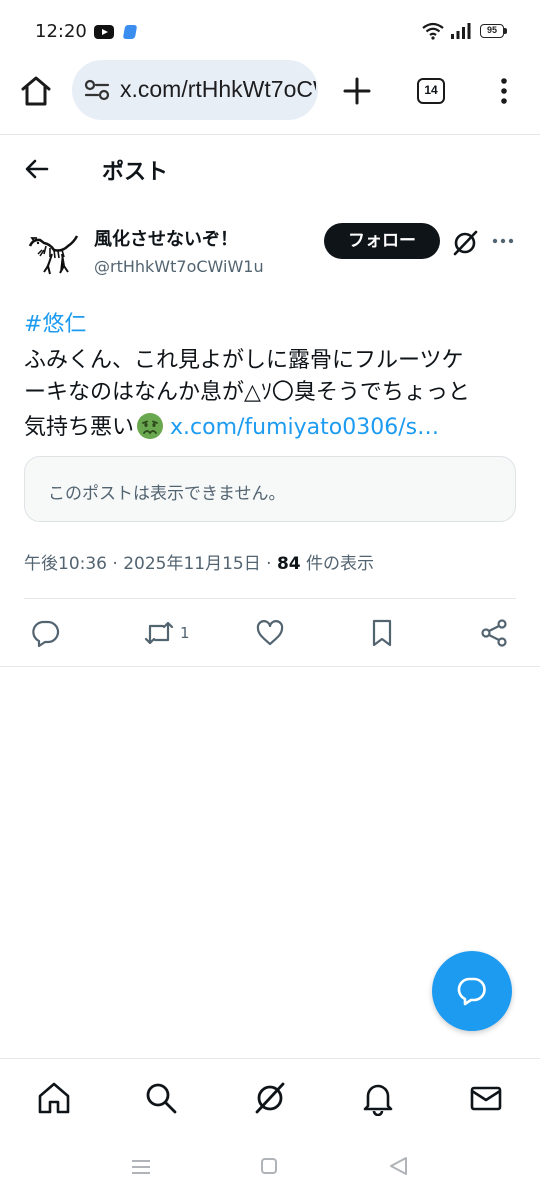 The image size is (540, 1200). Describe the element at coordinates (247, 392) in the screenshot. I see `post-text-line: ーキなのはなんか息が△ｿ〇臭そうでちょっと` at that location.